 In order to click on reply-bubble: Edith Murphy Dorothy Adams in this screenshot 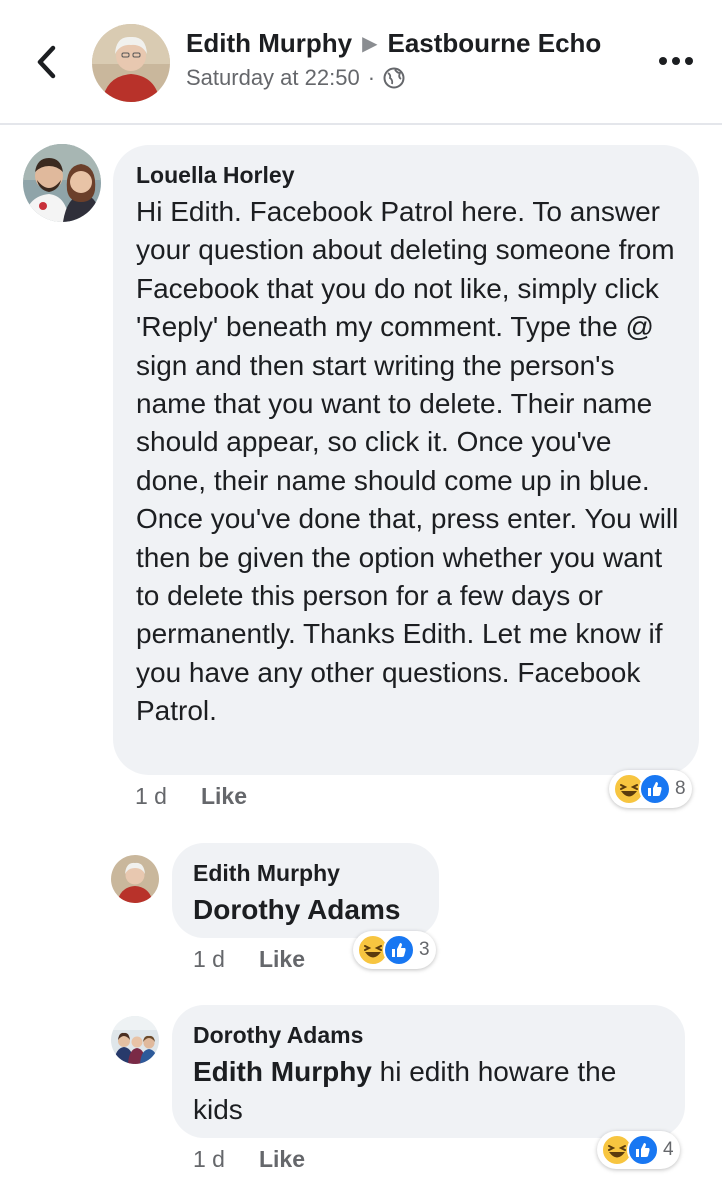, I will do `click(305, 890)`.